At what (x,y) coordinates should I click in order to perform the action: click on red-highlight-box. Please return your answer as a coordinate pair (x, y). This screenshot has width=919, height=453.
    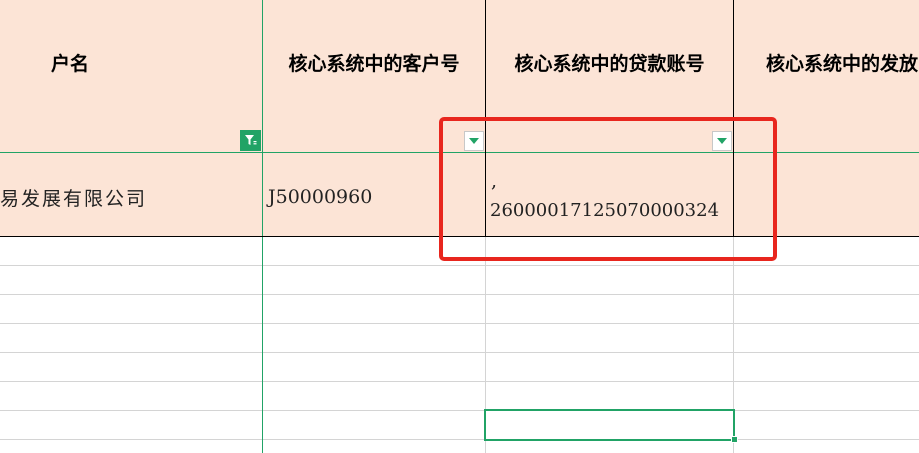
    Looking at the image, I should click on (608, 189).